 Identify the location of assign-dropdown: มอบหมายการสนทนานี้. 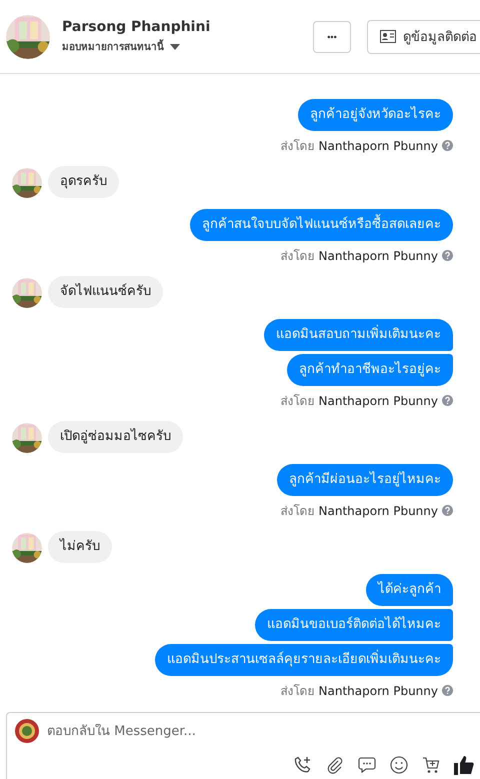
(121, 46).